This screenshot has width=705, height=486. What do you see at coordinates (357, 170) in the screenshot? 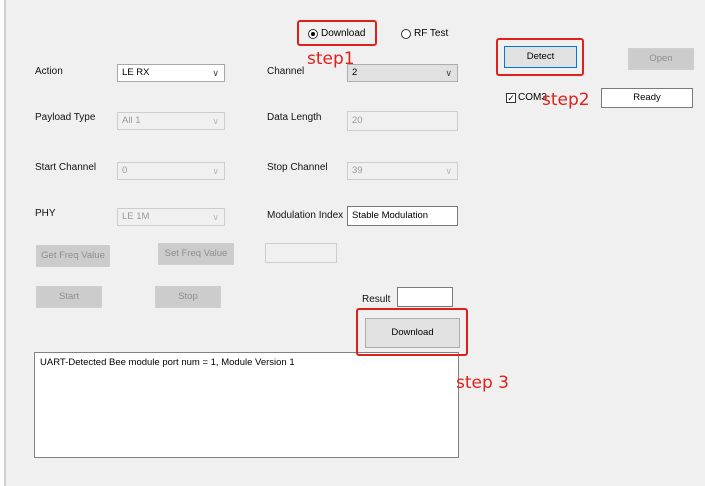
I see `stop-channel-value: 39` at bounding box center [357, 170].